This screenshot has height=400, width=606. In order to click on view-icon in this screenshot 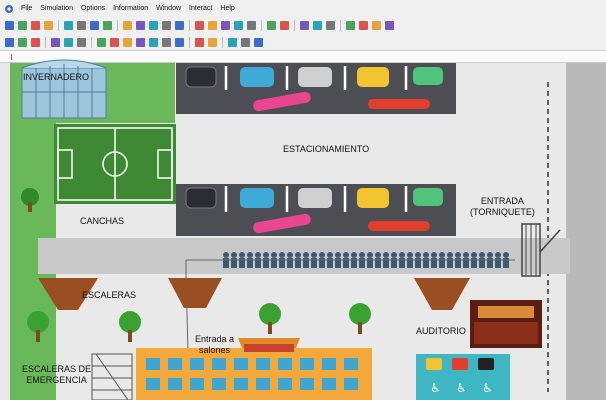, I will do `click(9, 42)`.